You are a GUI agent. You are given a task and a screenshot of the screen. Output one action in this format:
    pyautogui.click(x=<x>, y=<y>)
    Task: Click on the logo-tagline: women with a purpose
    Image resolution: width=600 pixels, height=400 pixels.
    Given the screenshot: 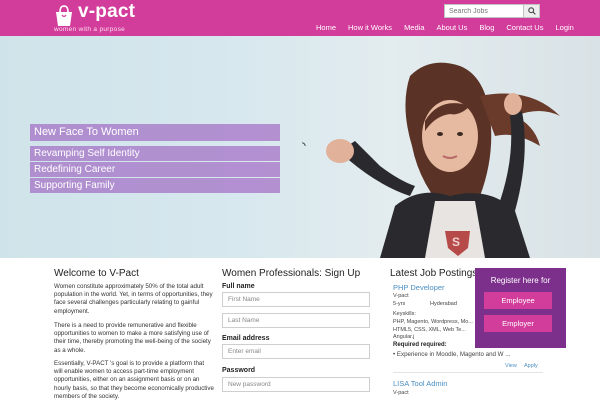 What is the action you would take?
    pyautogui.click(x=90, y=29)
    